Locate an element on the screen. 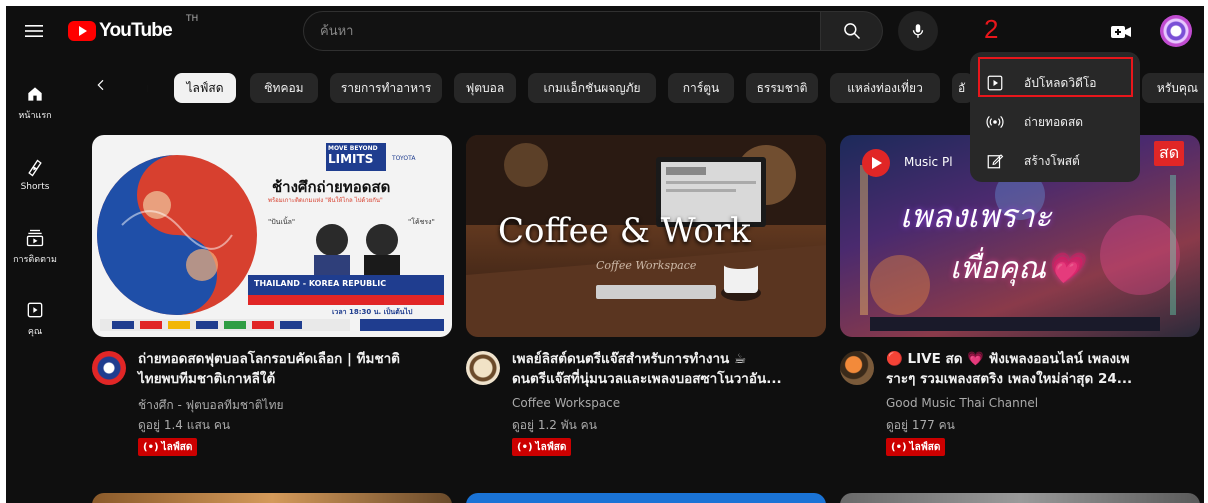  logo-text: YouTube is located at coordinates (136, 30).